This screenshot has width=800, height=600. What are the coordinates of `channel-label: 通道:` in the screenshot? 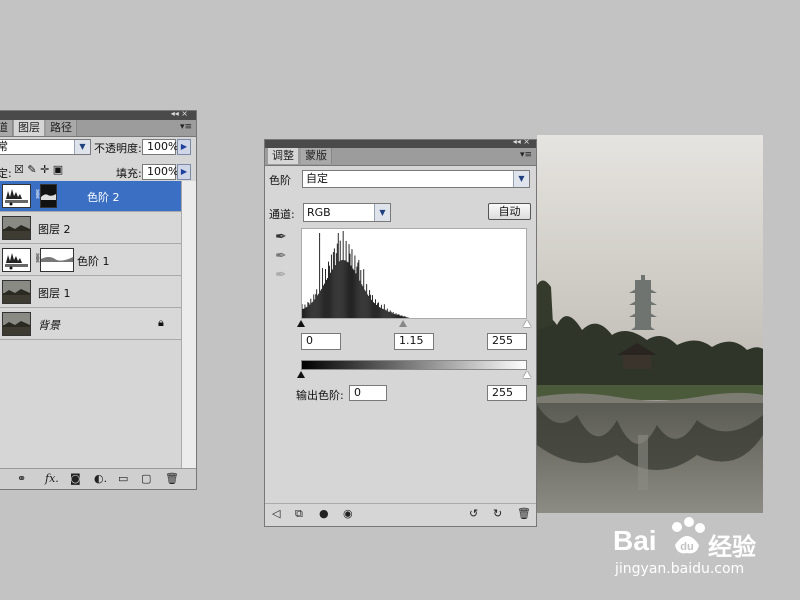 It's located at (282, 214).